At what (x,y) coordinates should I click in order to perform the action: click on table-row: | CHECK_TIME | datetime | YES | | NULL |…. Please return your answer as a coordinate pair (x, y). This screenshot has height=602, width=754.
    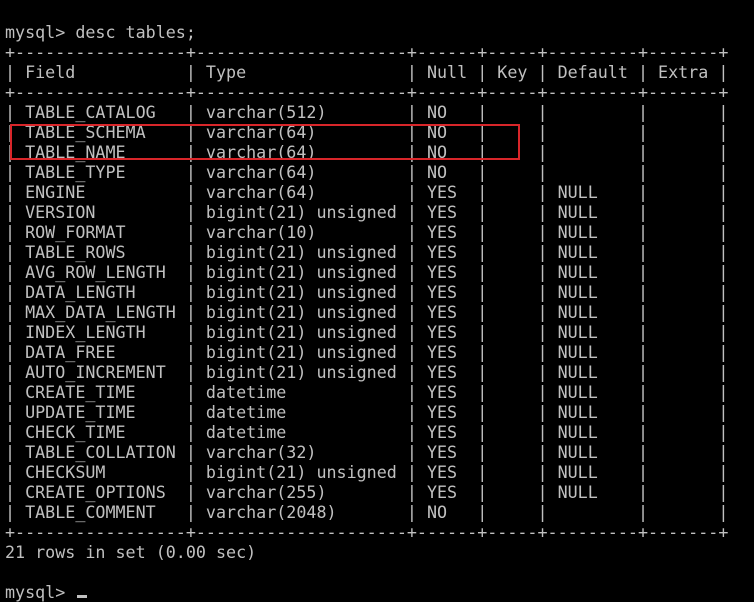
    Looking at the image, I should click on (367, 432).